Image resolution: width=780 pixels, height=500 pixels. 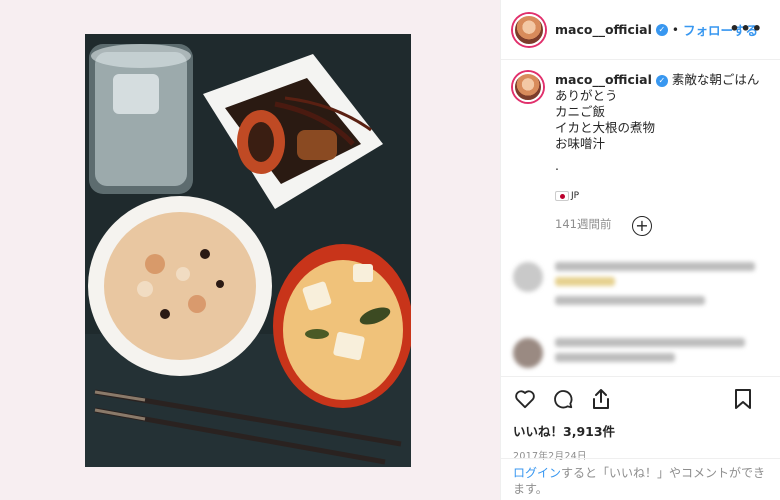 I want to click on post-header: maco__official ✓ • フォローする •••, so click(x=640, y=30).